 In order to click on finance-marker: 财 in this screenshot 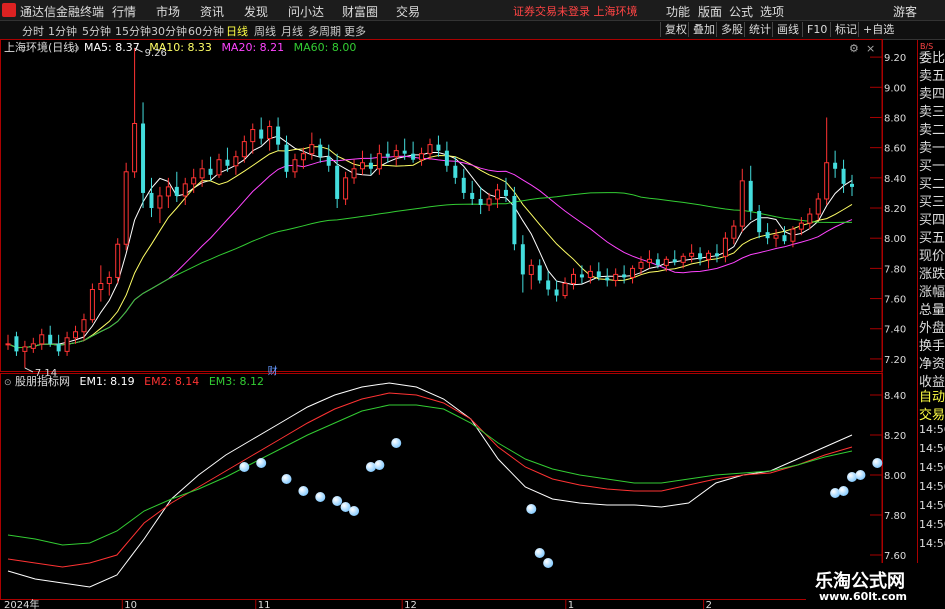, I will do `click(273, 370)`.